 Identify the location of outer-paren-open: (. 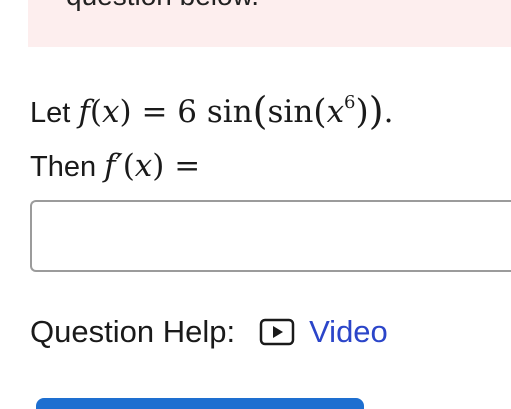
(260, 111).